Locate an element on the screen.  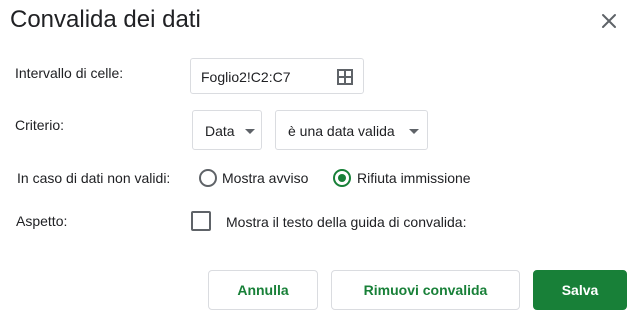
save-button: Salva is located at coordinates (580, 290).